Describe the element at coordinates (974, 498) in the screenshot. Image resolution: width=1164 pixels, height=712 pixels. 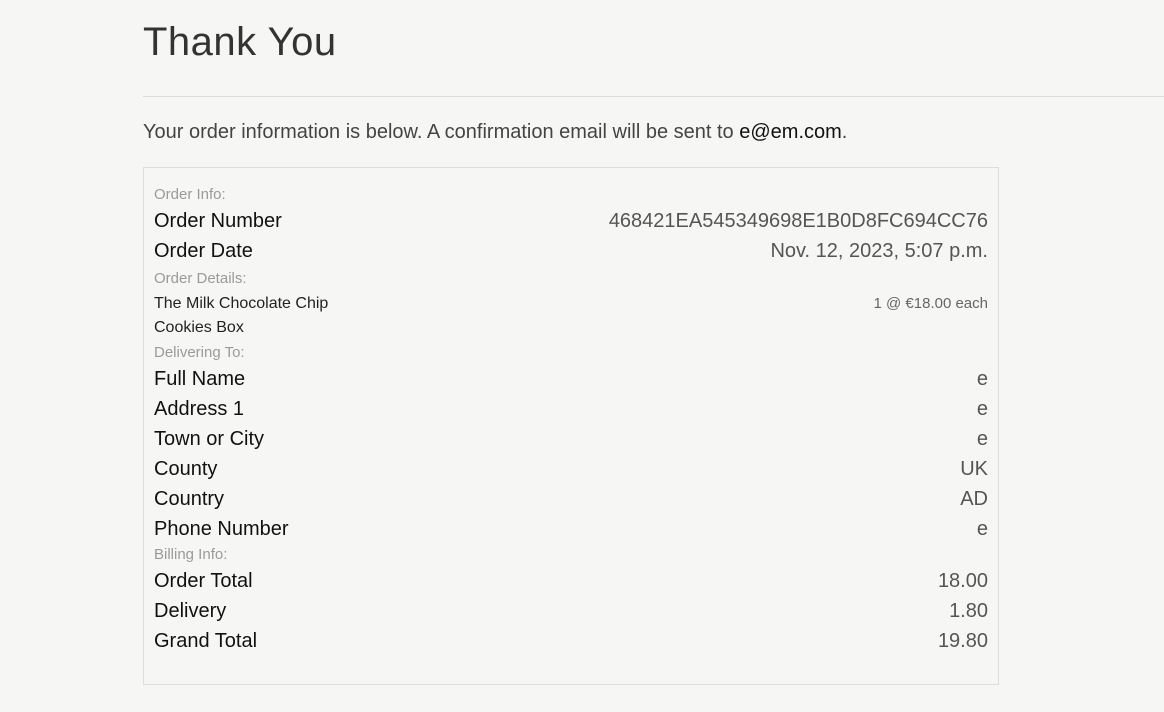
I see `country-value: AD` at that location.